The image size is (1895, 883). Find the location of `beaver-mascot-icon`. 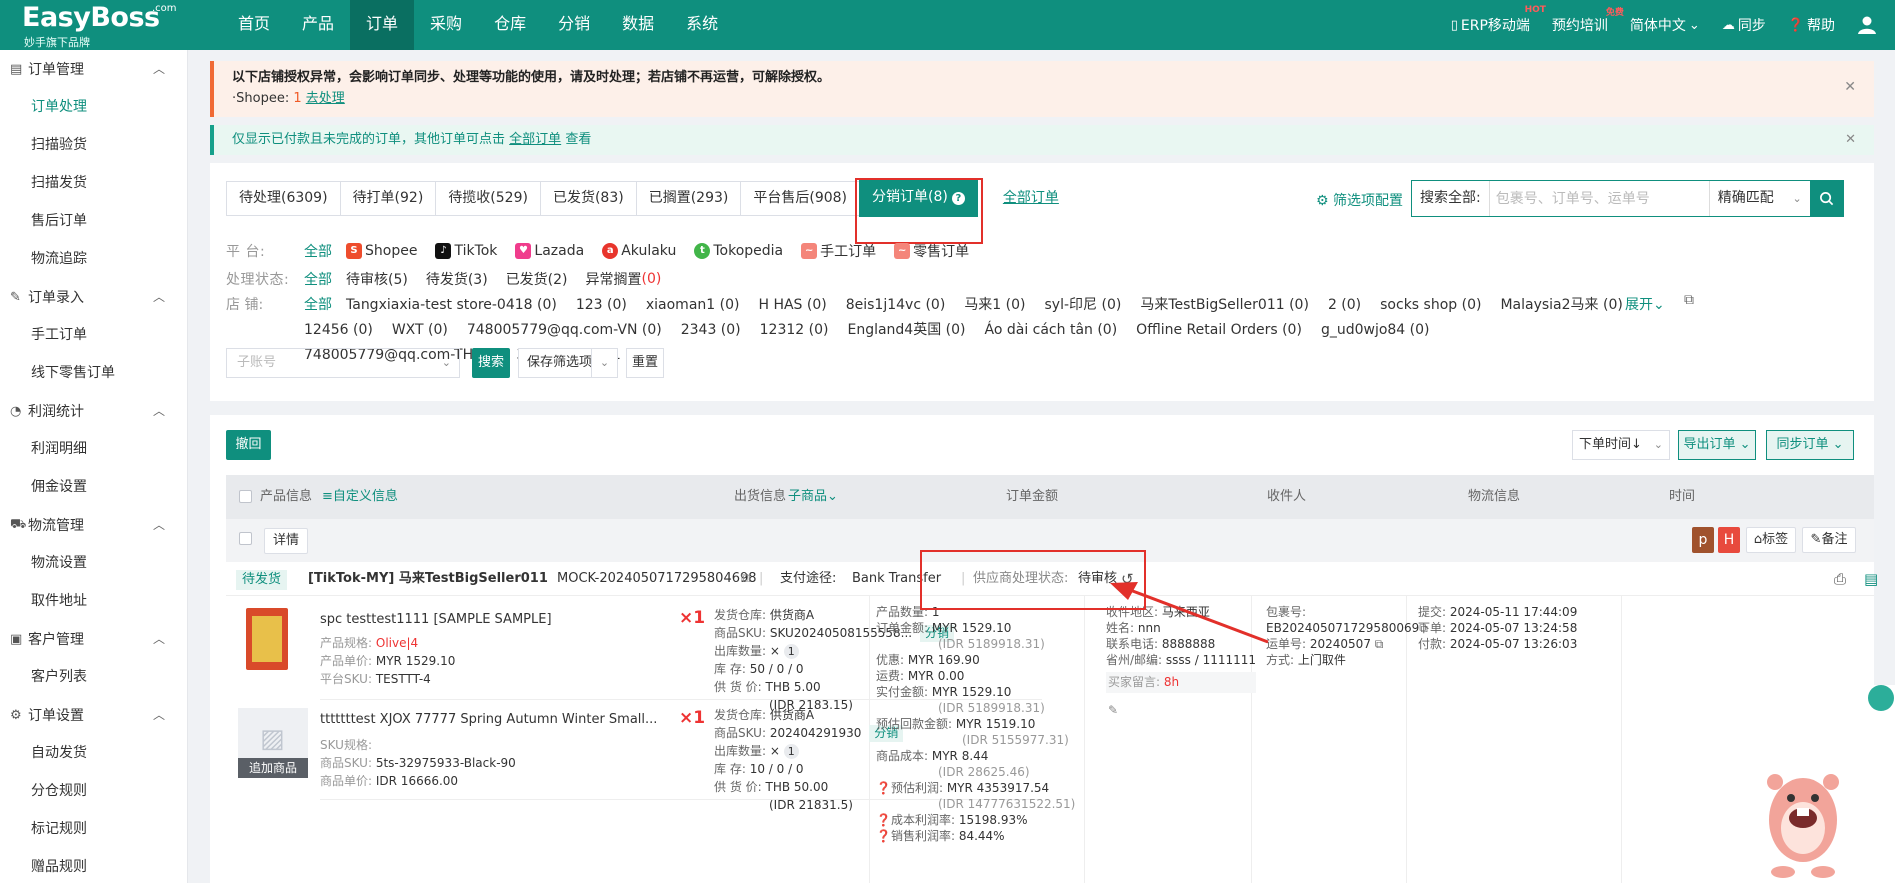

beaver-mascot-icon is located at coordinates (1803, 815).